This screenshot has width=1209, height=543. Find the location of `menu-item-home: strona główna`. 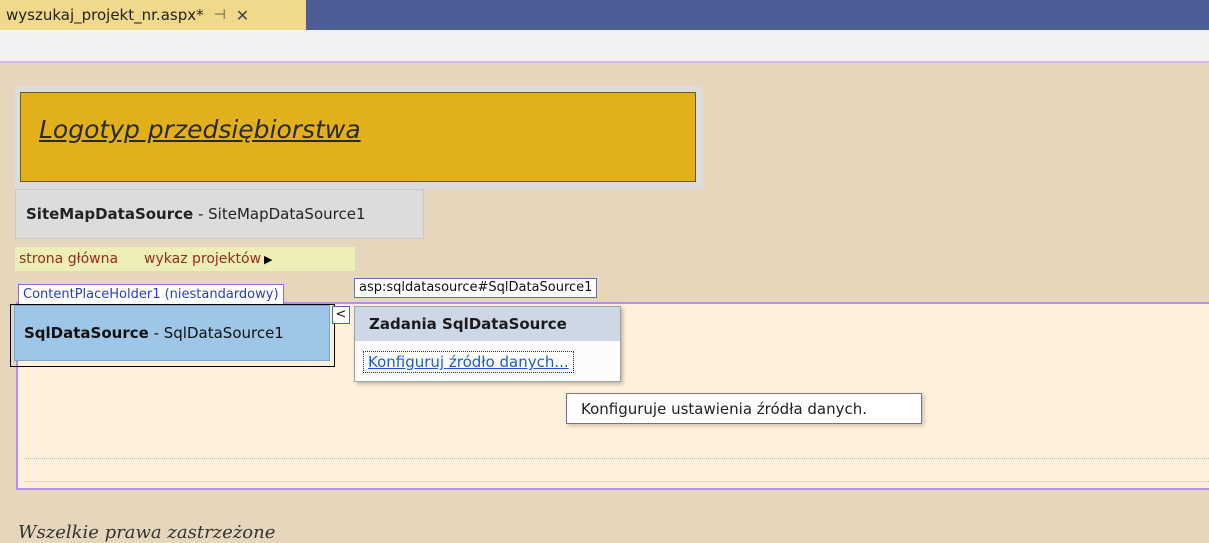

menu-item-home: strona główna is located at coordinates (68, 259).